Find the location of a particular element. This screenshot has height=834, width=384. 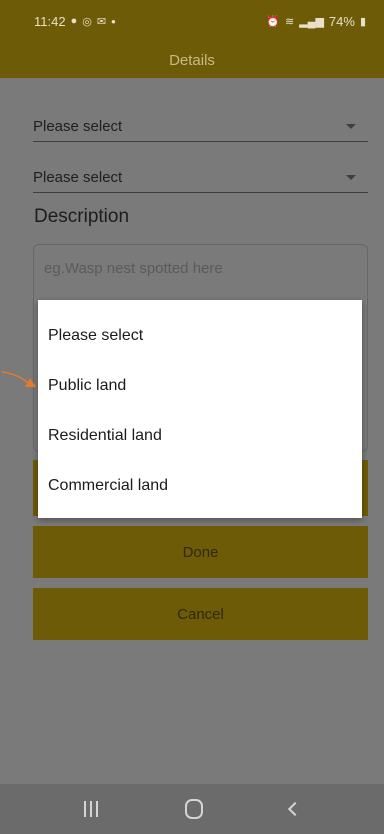

done-button: Done is located at coordinates (200, 552).